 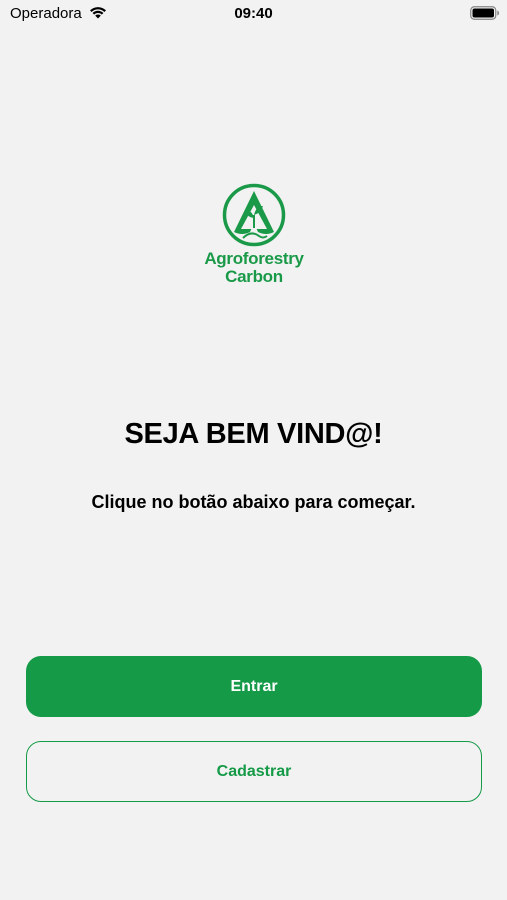 I want to click on register-button: Cadastrar, so click(x=254, y=771).